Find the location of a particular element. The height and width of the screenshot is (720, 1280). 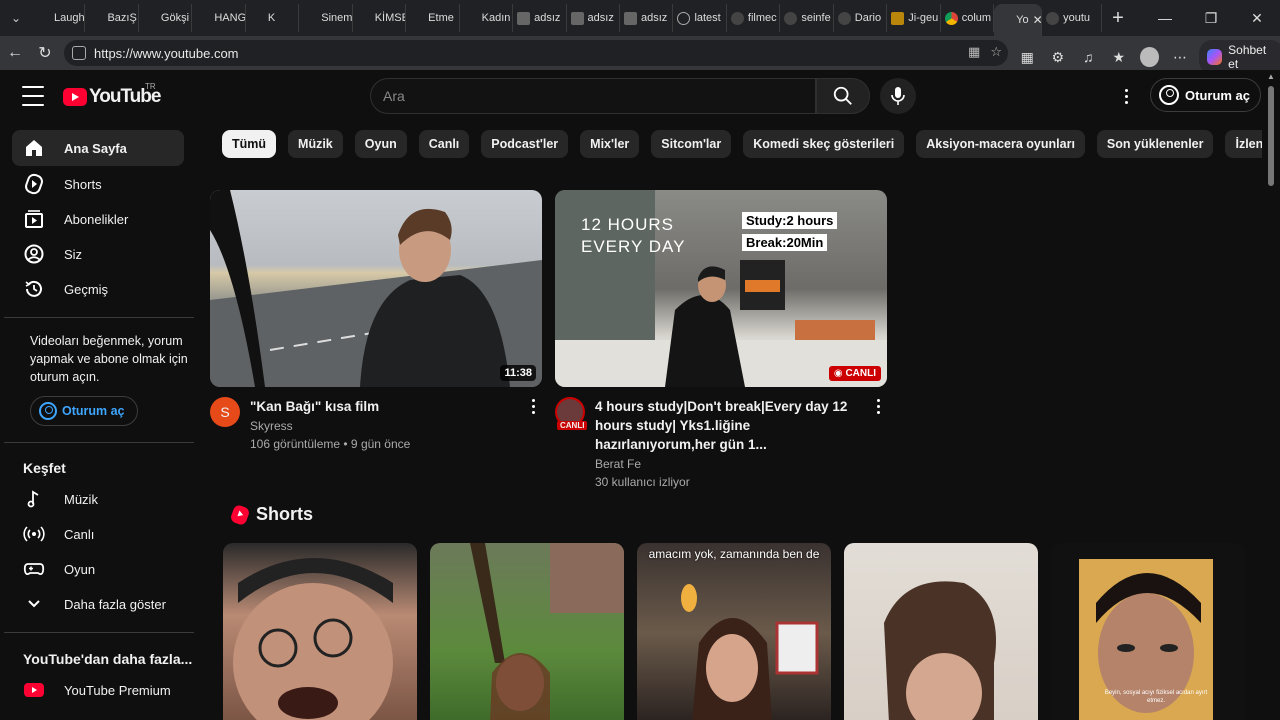

search-button is located at coordinates (843, 96).